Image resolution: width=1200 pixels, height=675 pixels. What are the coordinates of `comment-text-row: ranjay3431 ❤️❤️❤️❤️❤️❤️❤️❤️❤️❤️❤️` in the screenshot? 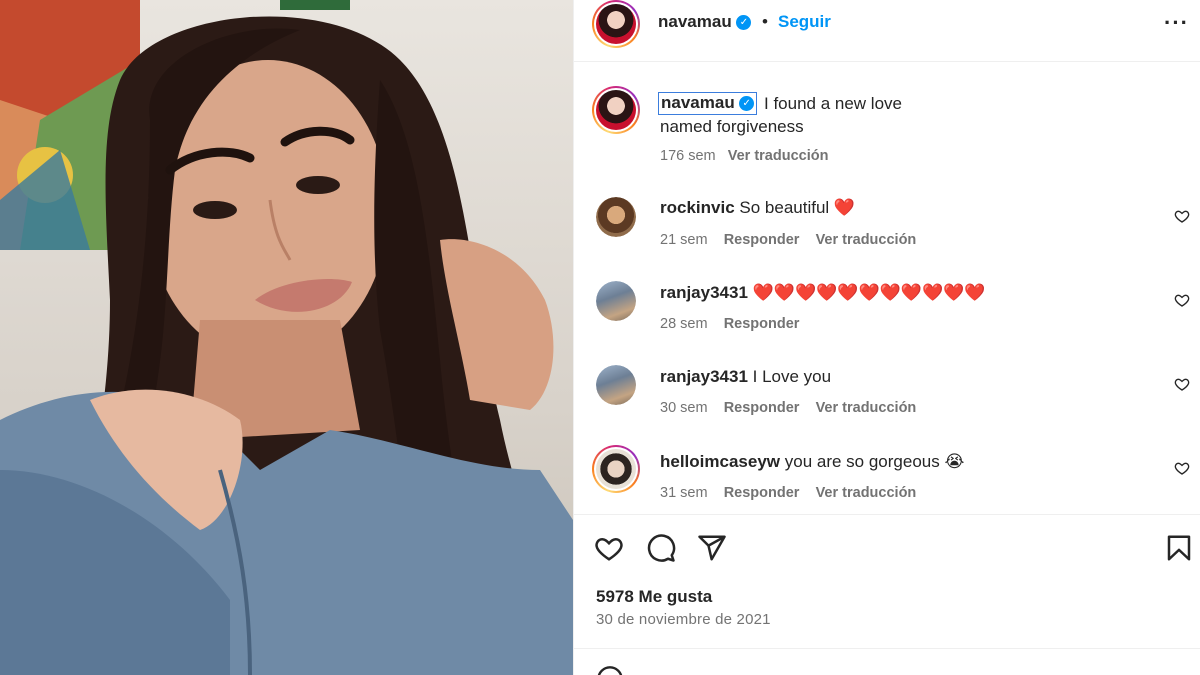 It's located at (822, 293).